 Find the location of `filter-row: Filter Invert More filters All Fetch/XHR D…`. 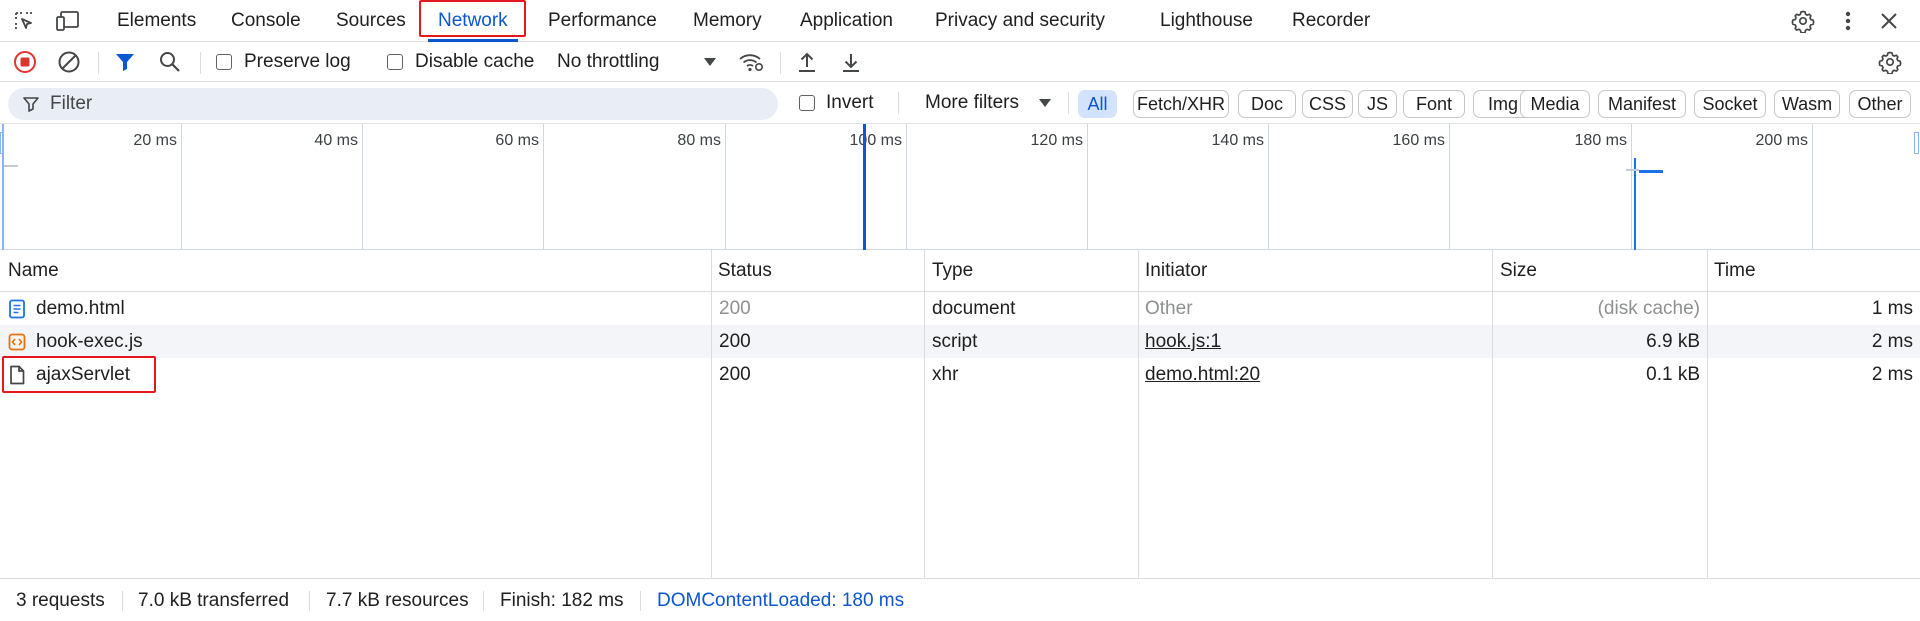

filter-row: Filter Invert More filters All Fetch/XHR D… is located at coordinates (960, 103).